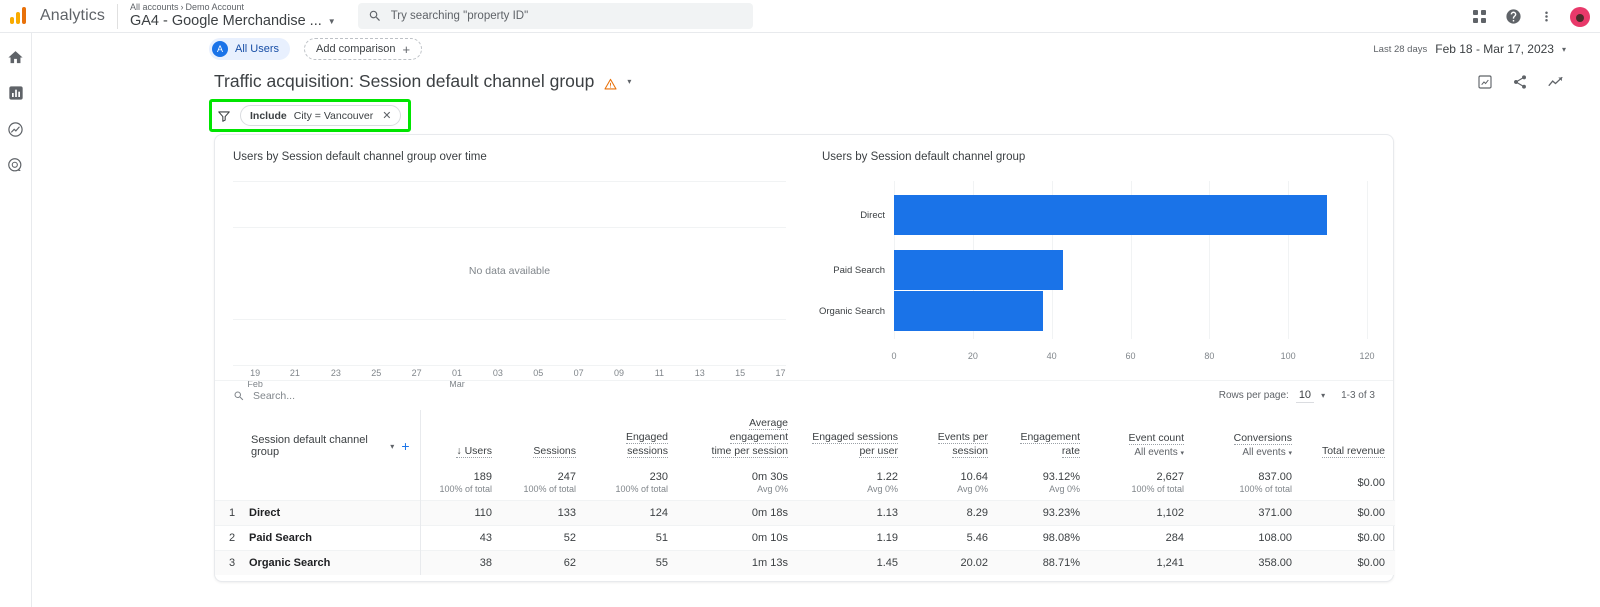 This screenshot has height=607, width=1600. Describe the element at coordinates (318, 483) in the screenshot. I see `totals-dimension-cell` at that location.